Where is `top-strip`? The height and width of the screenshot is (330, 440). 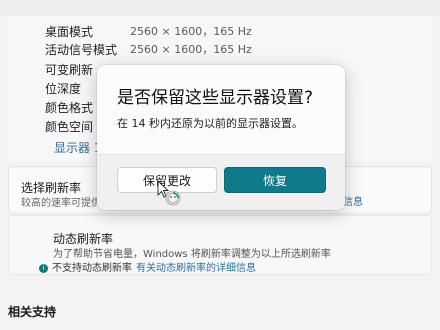
top-strip is located at coordinates (220, 8).